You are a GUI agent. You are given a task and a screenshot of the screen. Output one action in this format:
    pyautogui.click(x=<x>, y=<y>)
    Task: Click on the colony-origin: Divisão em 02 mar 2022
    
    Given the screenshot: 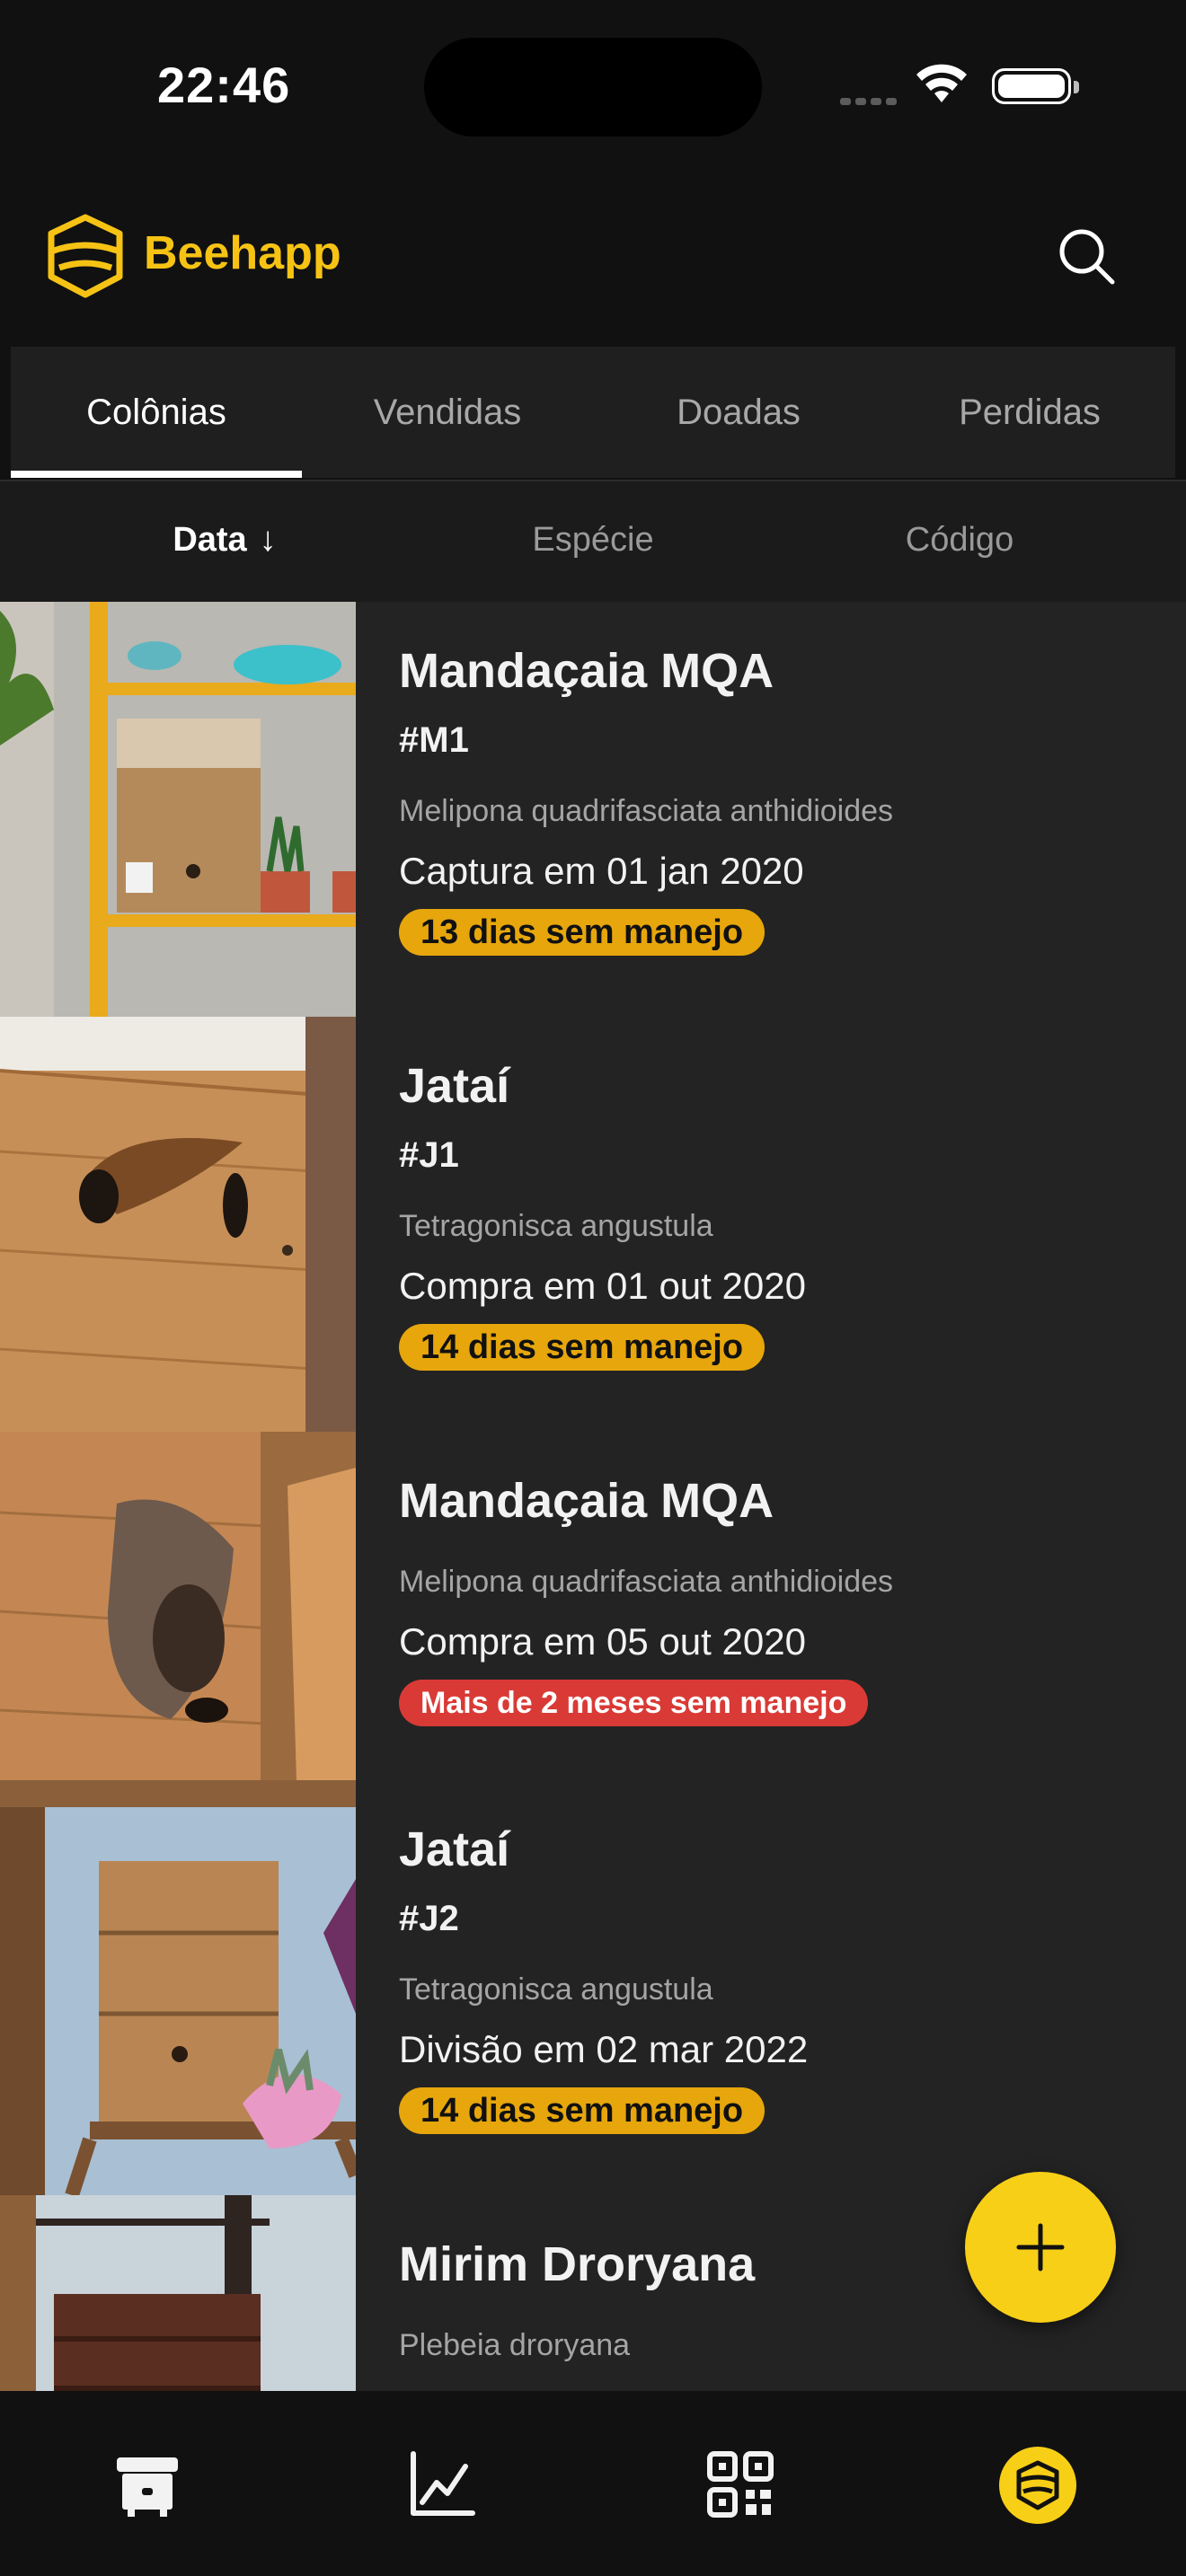 What is the action you would take?
    pyautogui.click(x=604, y=2049)
    